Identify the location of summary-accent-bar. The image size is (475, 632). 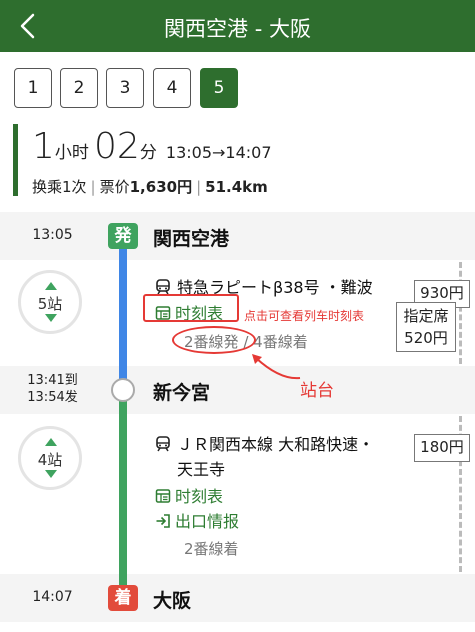
(15, 160).